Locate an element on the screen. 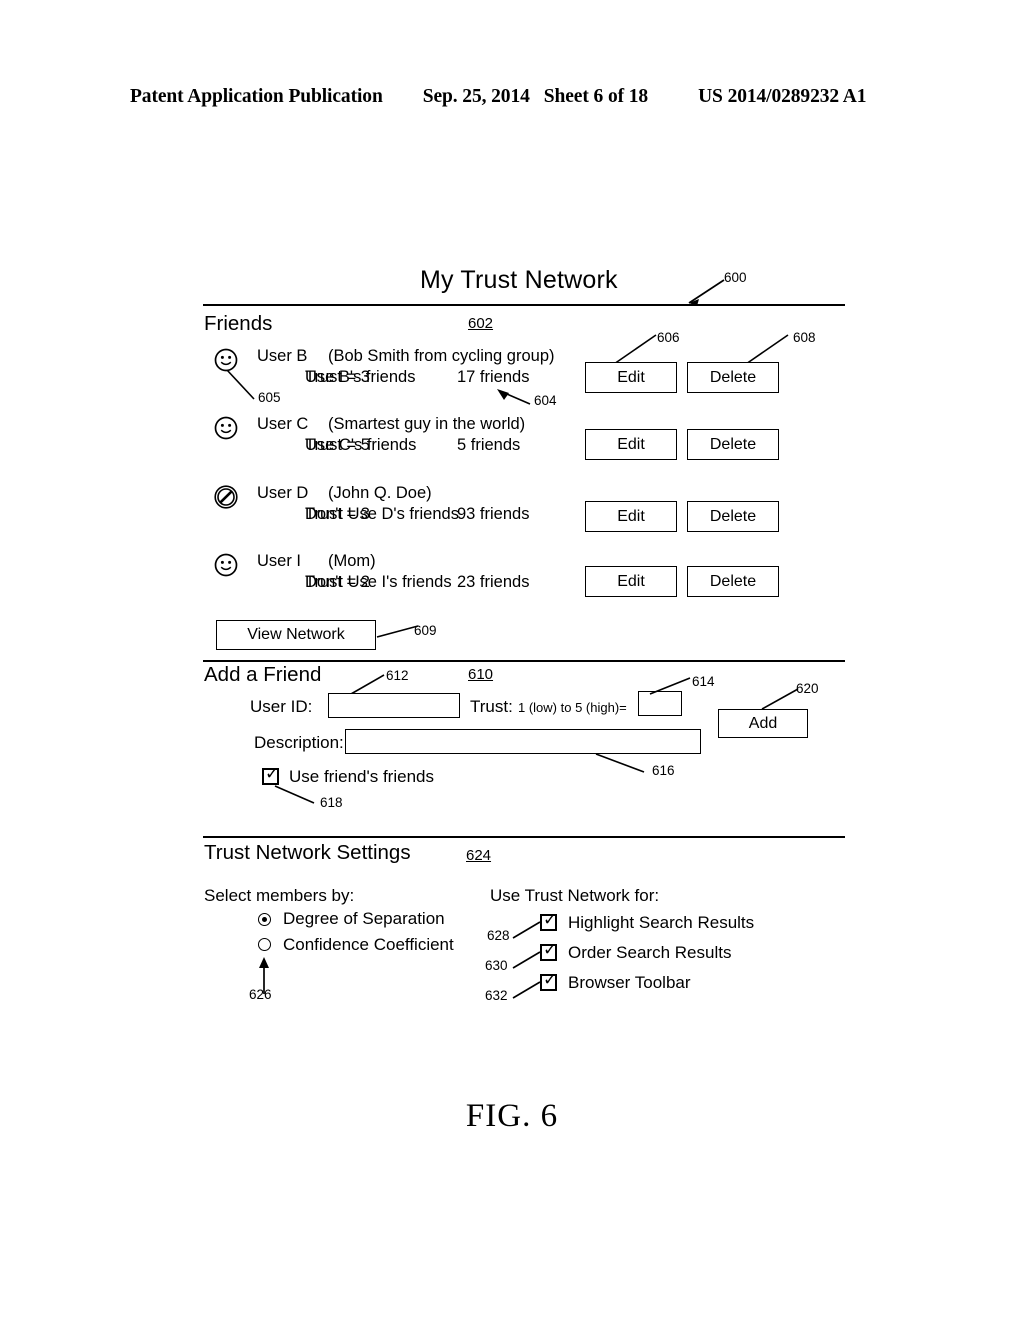 Image resolution: width=1024 pixels, height=1320 pixels. friends-heading: Friends is located at coordinates (238, 323).